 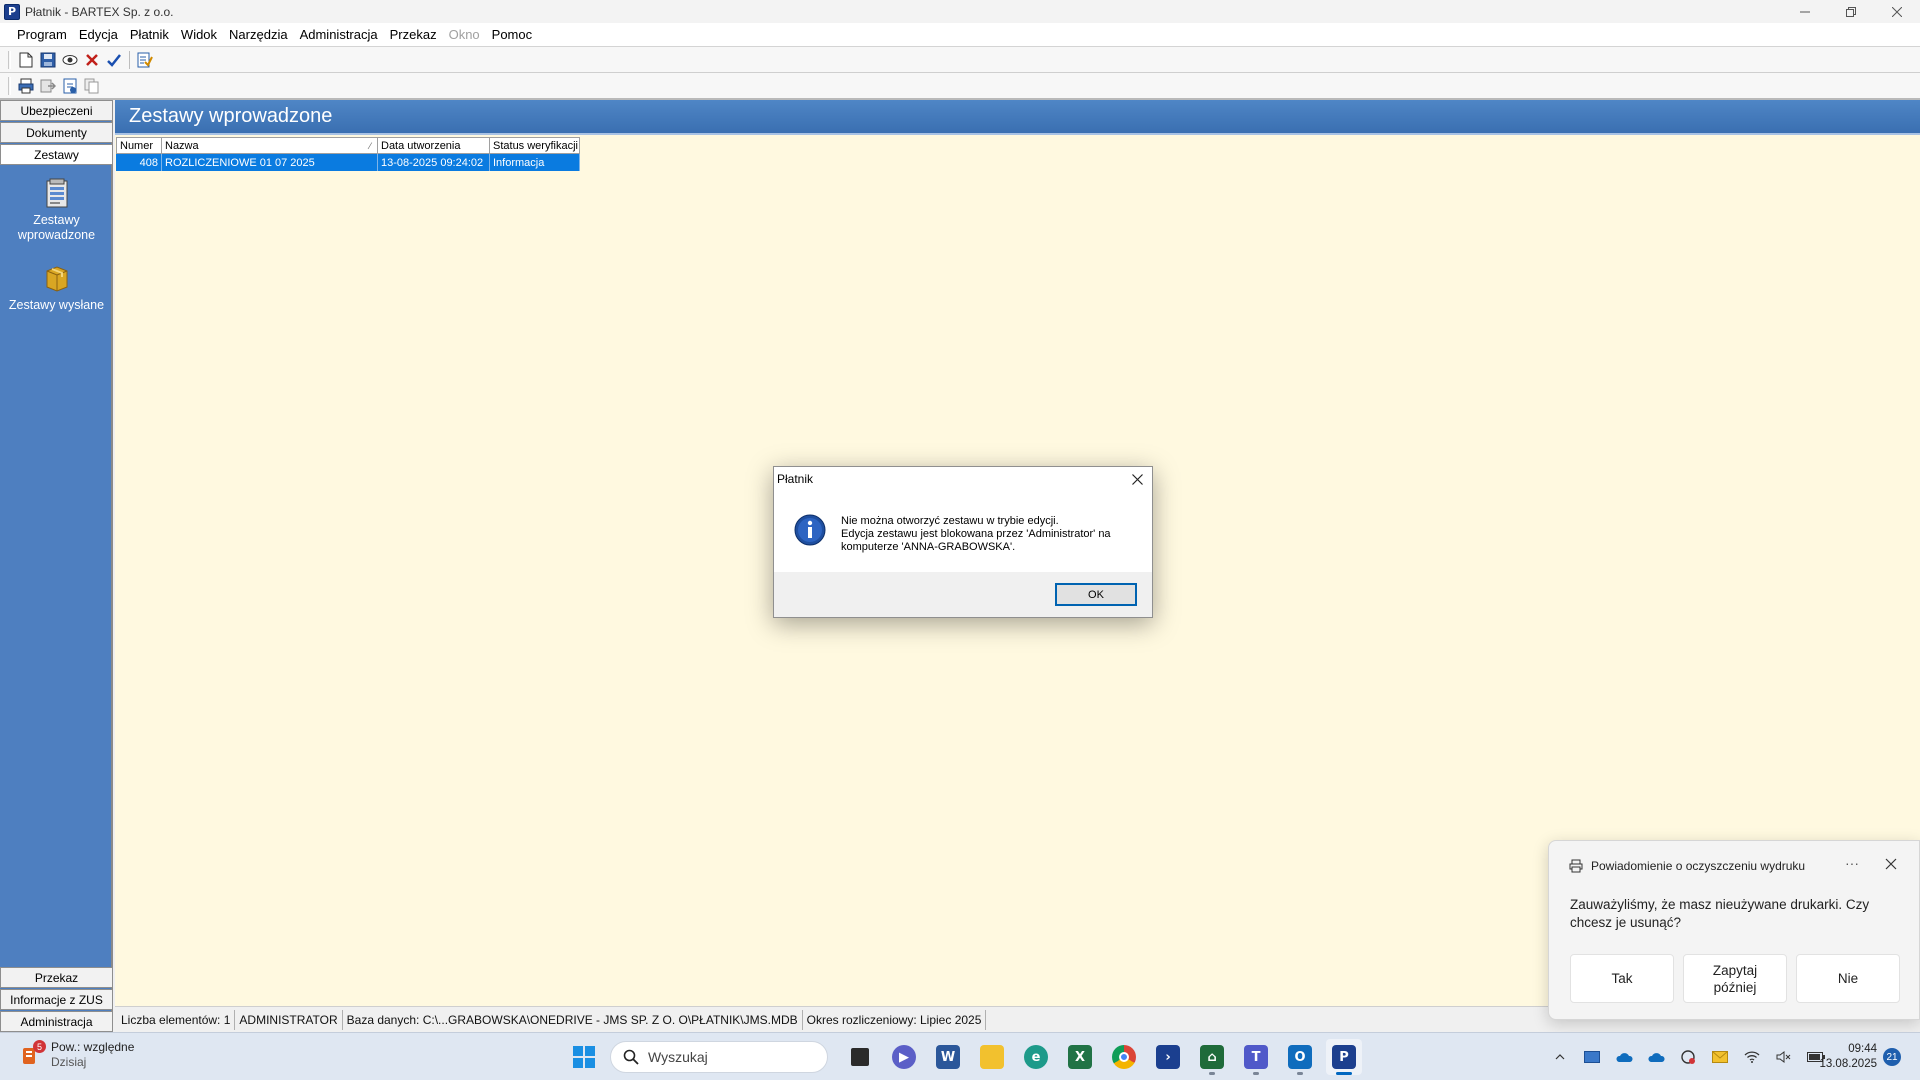 I want to click on import-icon, so click(x=70, y=85).